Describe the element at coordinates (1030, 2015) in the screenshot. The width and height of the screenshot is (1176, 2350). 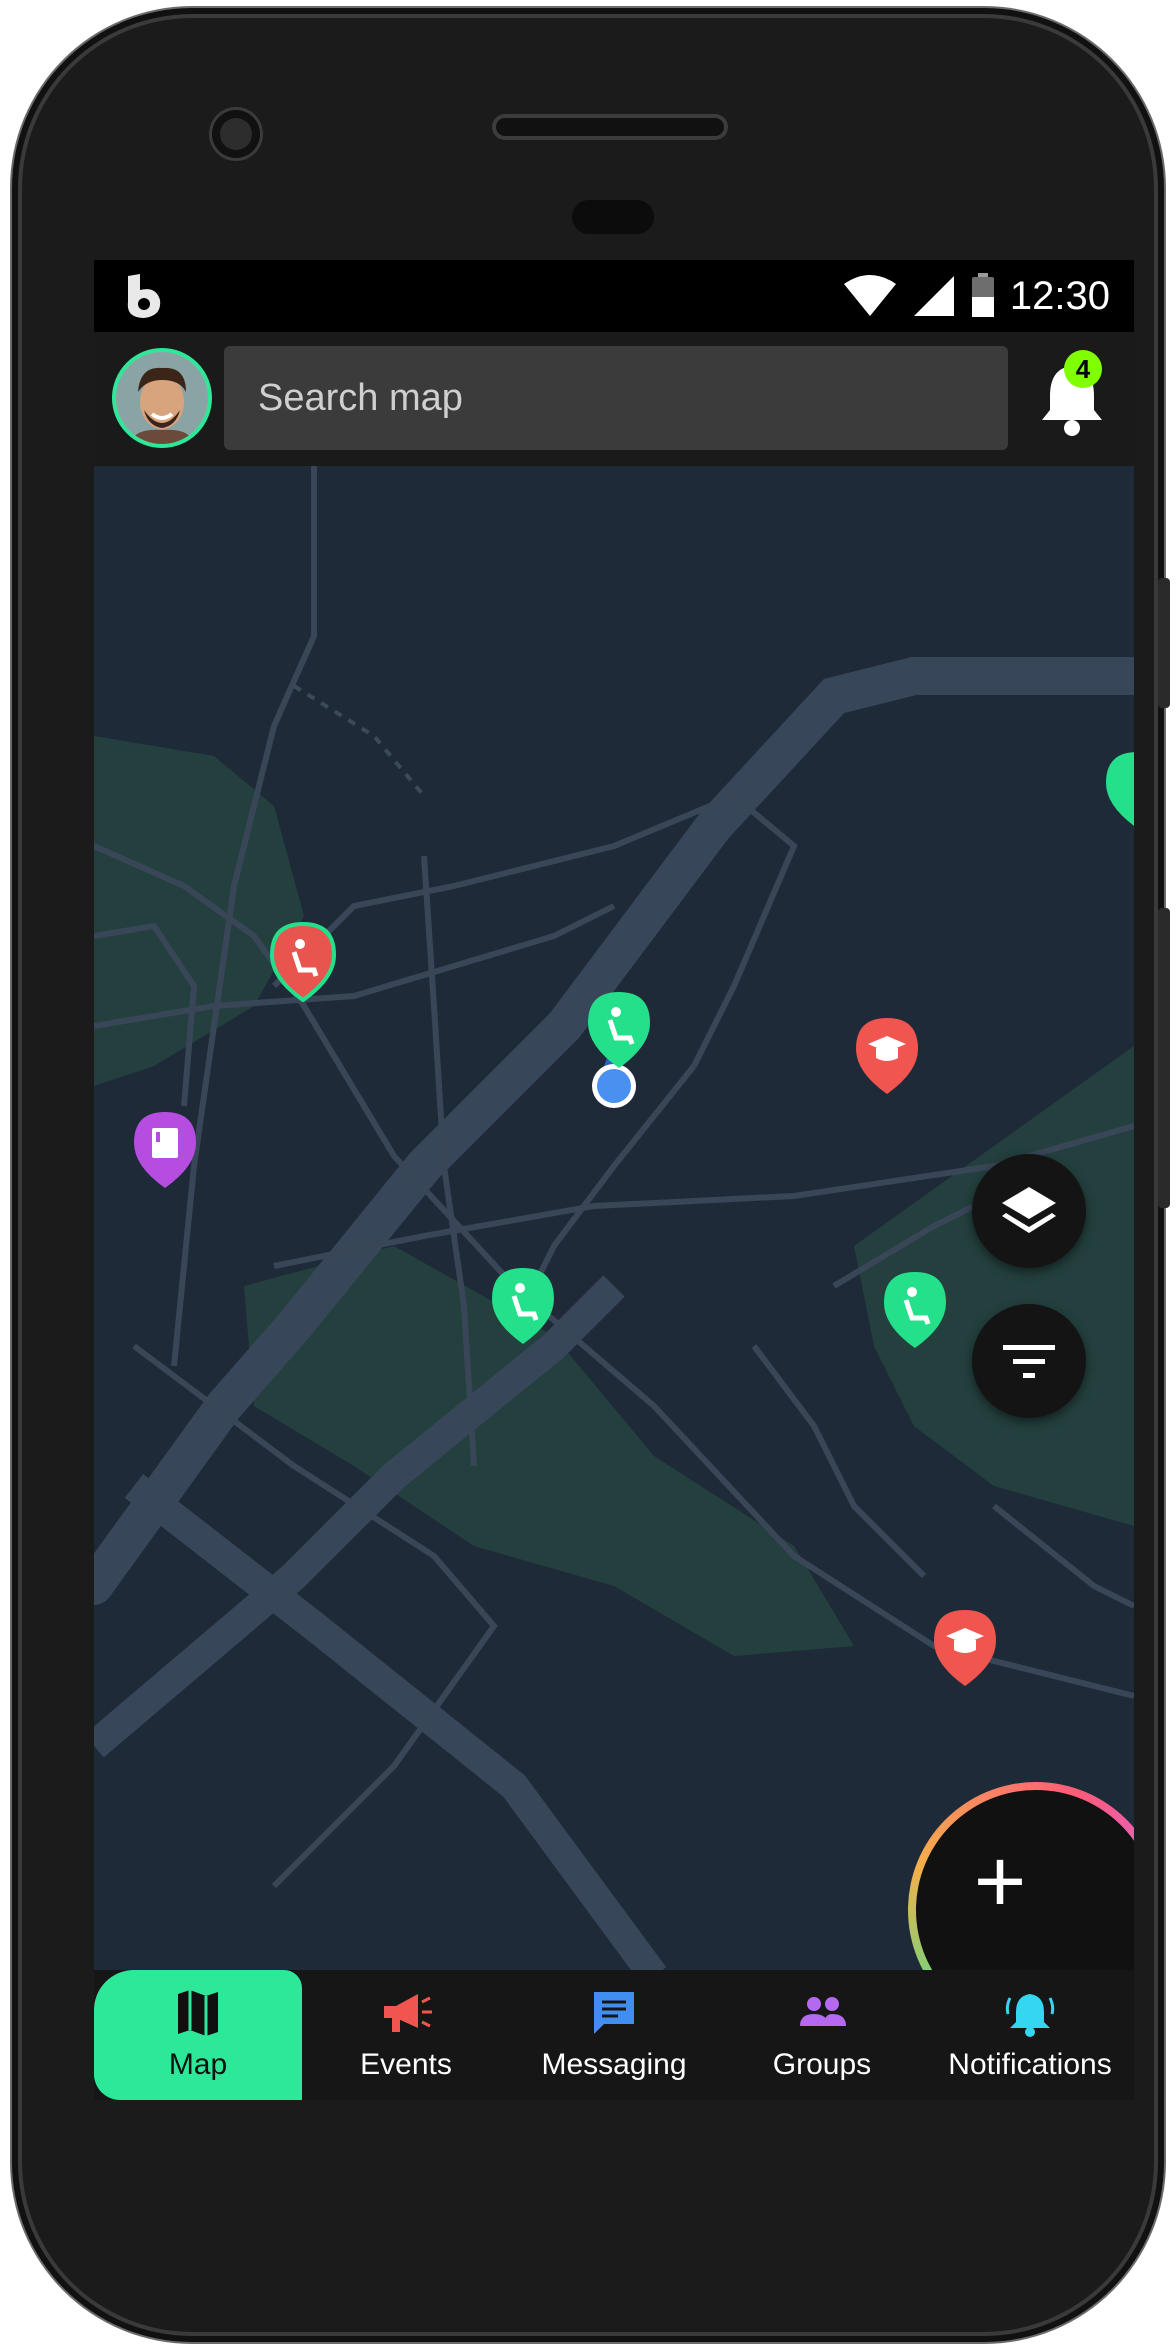
I see `bell-icon` at that location.